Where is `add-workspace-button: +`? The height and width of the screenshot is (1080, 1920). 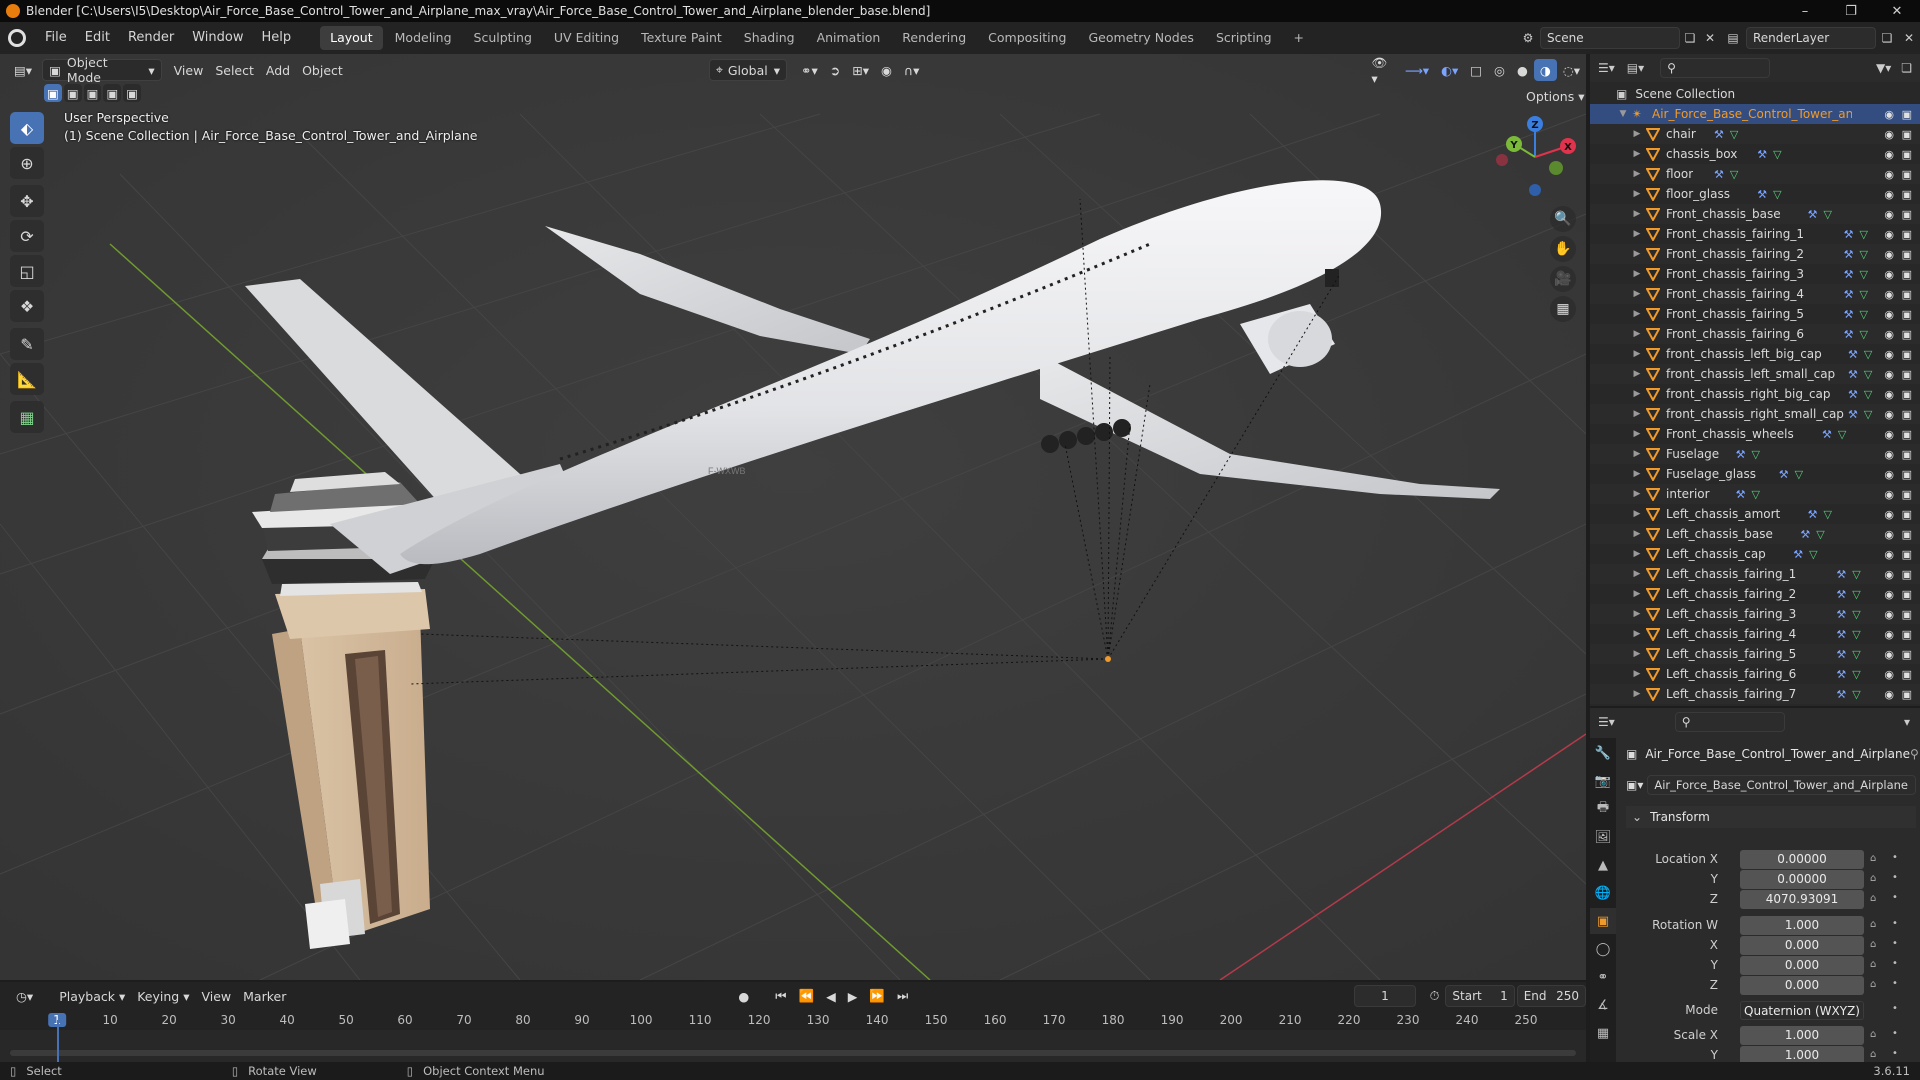
add-workspace-button: + is located at coordinates (1299, 38).